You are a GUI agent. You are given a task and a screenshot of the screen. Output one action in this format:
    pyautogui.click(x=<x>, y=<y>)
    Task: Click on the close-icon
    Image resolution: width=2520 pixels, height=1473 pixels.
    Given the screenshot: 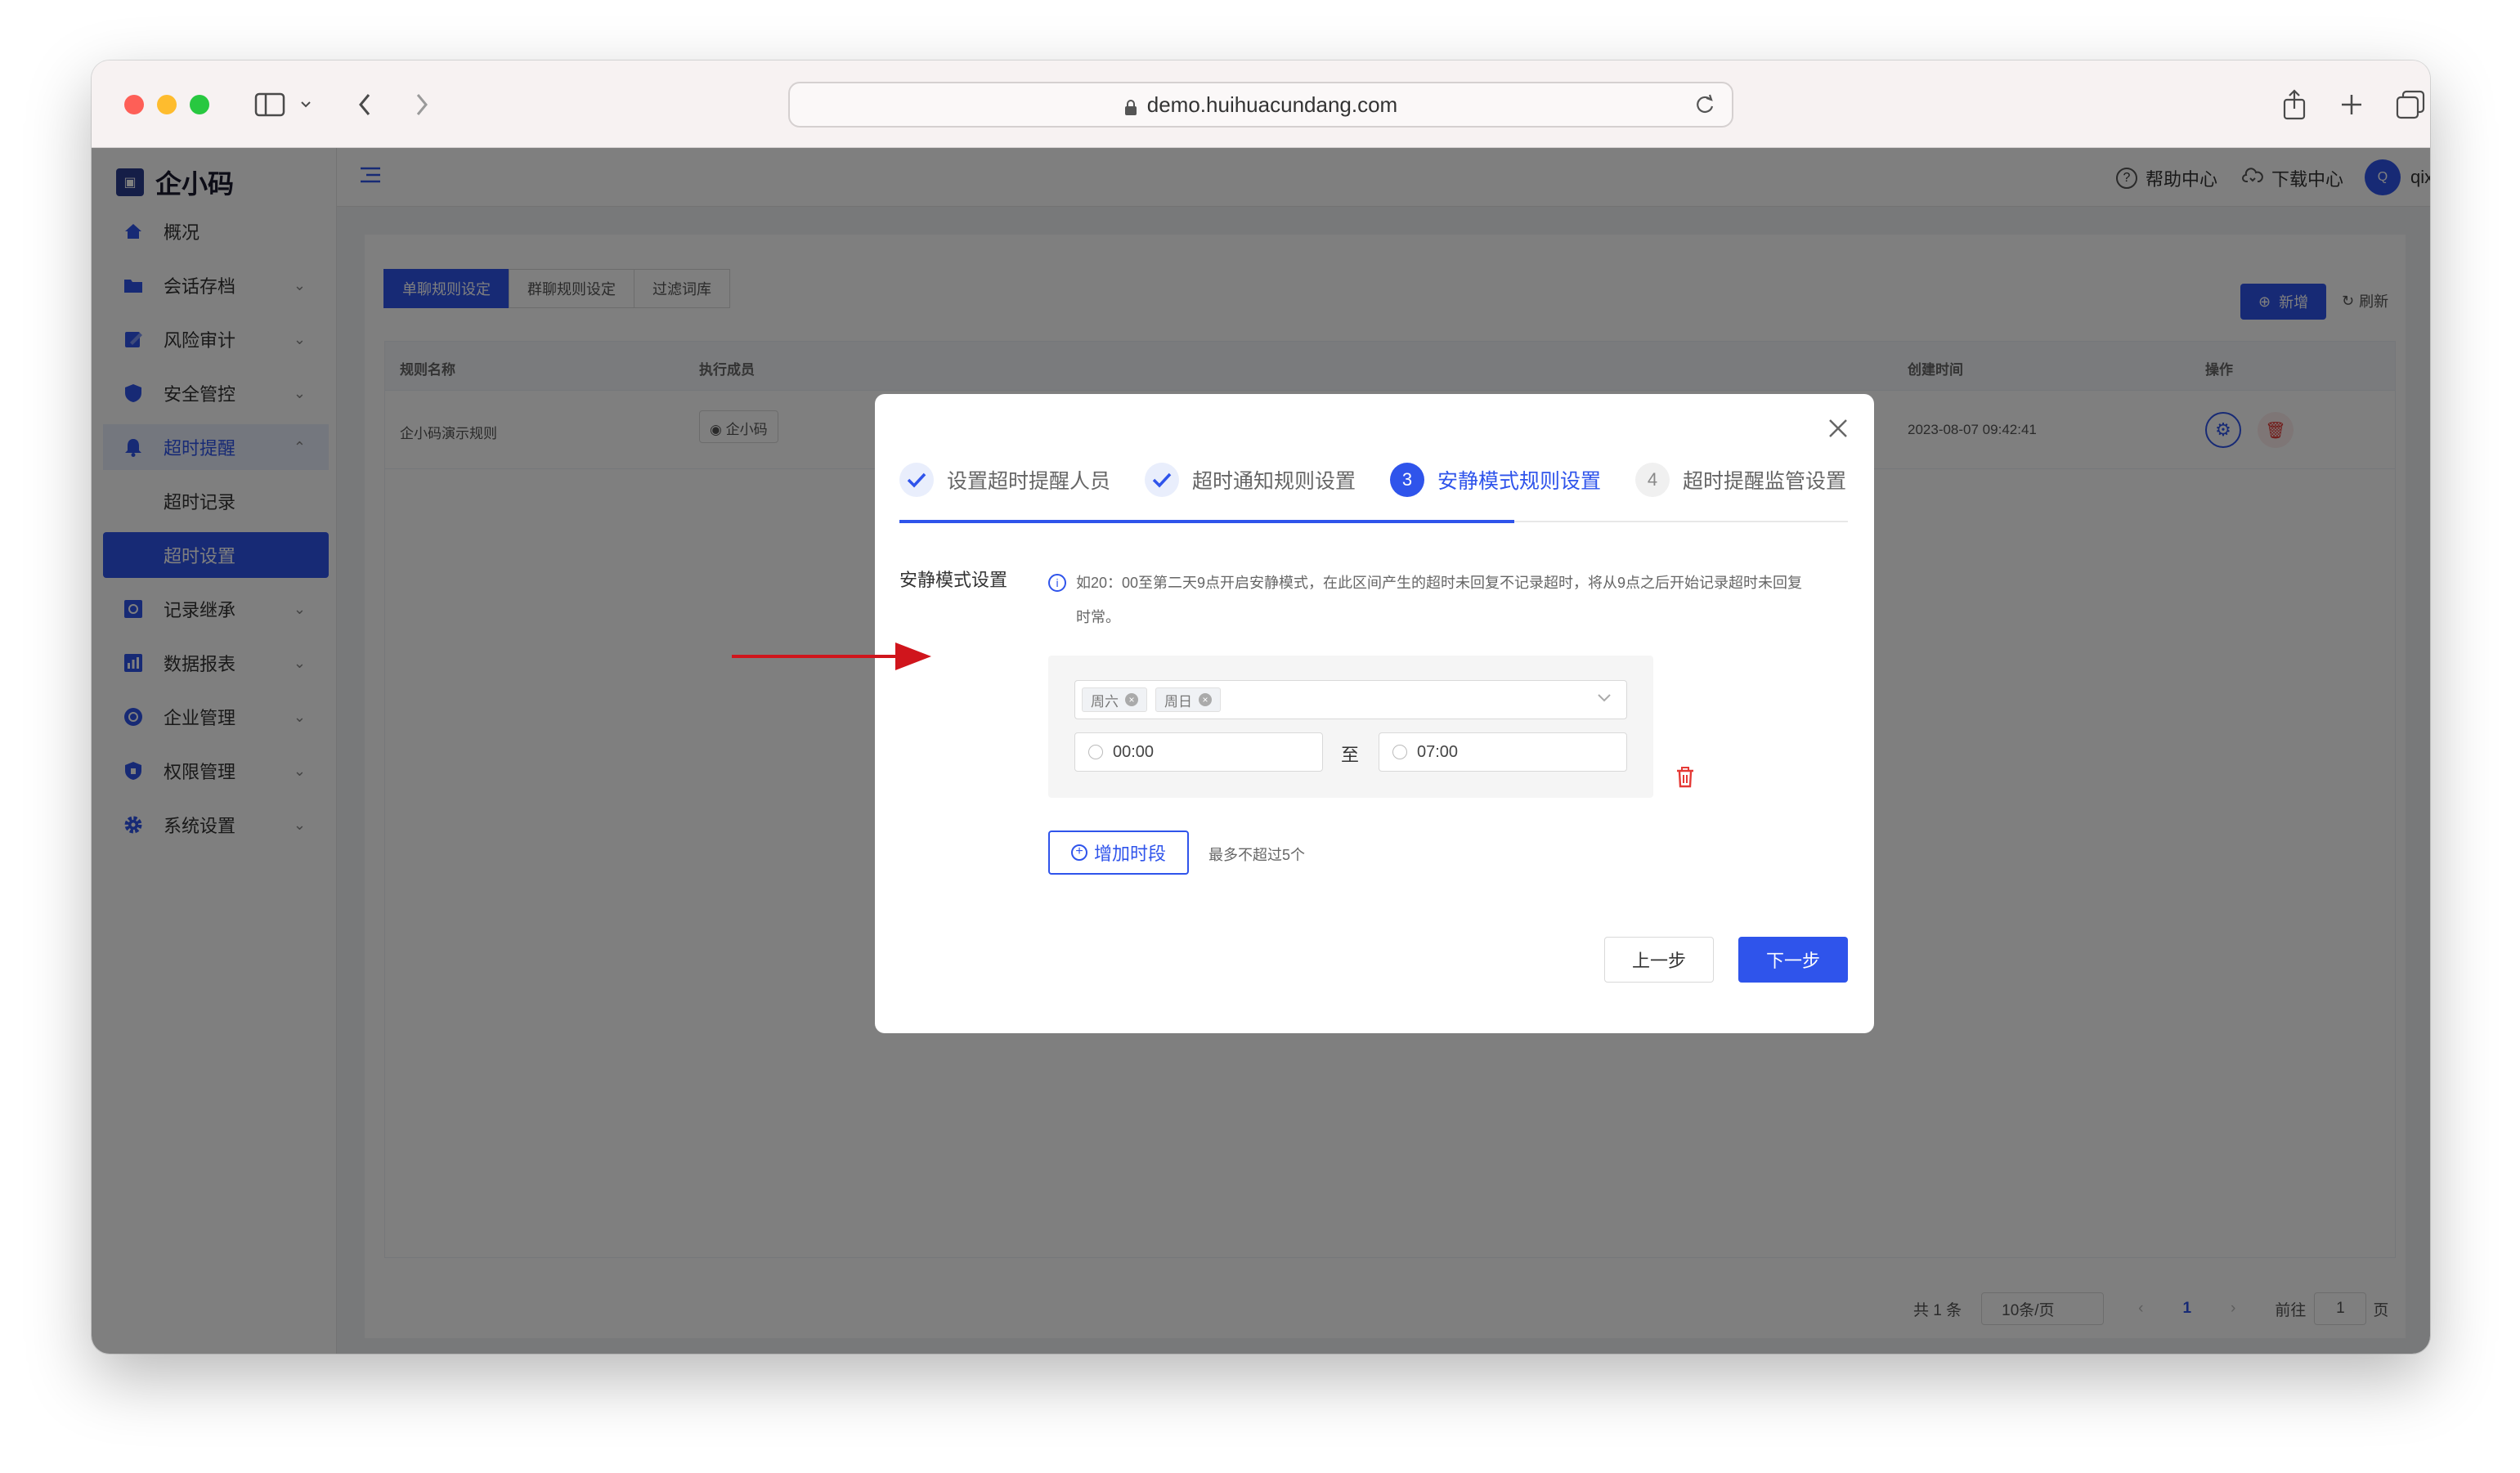 What is the action you would take?
    pyautogui.click(x=1839, y=428)
    